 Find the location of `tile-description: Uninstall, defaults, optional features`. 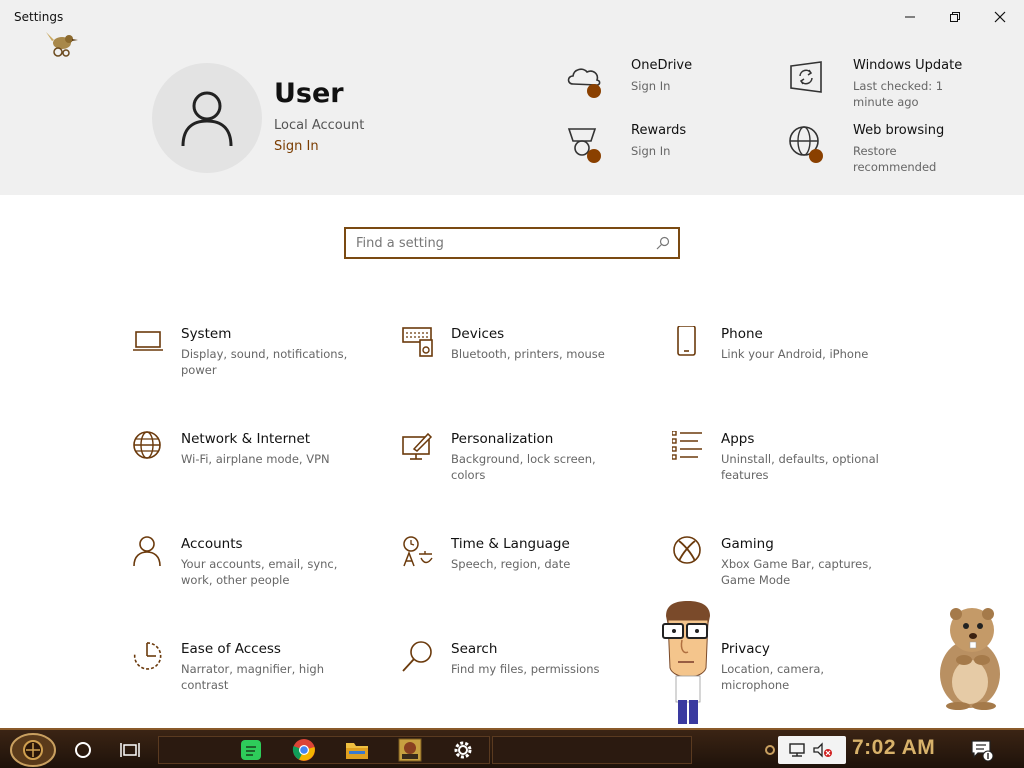

tile-description: Uninstall, defaults, optional features is located at coordinates (800, 467).